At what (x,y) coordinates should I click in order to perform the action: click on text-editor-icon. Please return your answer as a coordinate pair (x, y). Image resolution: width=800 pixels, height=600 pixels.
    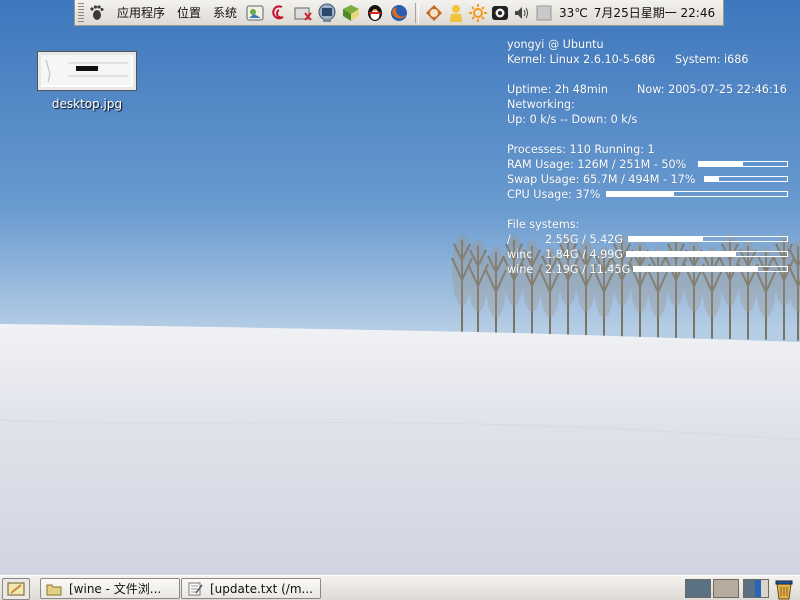
    Looking at the image, I should click on (195, 589).